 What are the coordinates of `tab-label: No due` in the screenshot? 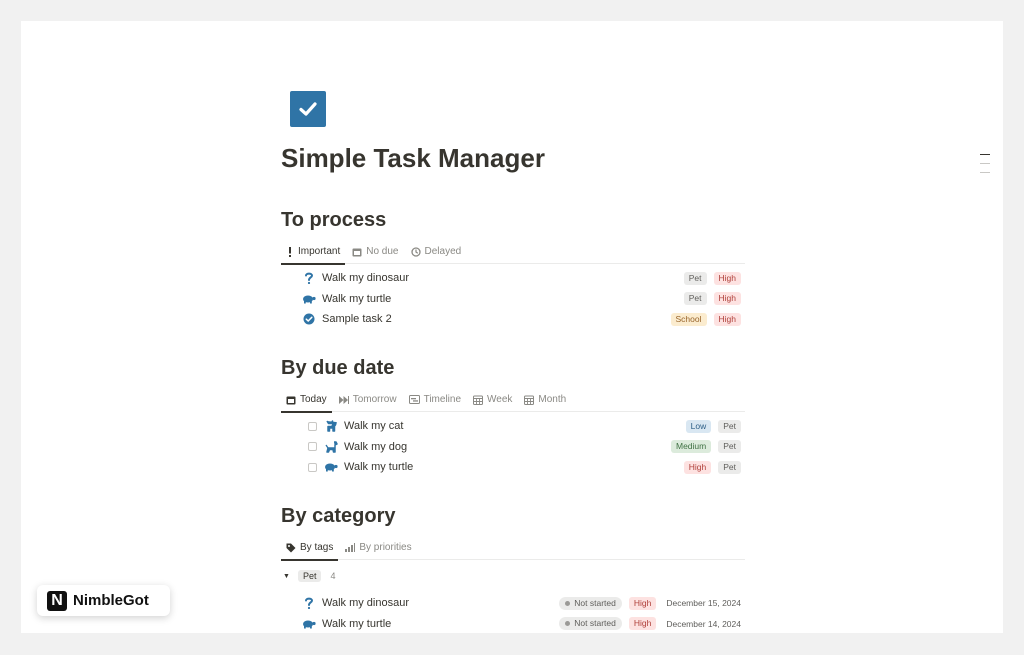 It's located at (382, 251).